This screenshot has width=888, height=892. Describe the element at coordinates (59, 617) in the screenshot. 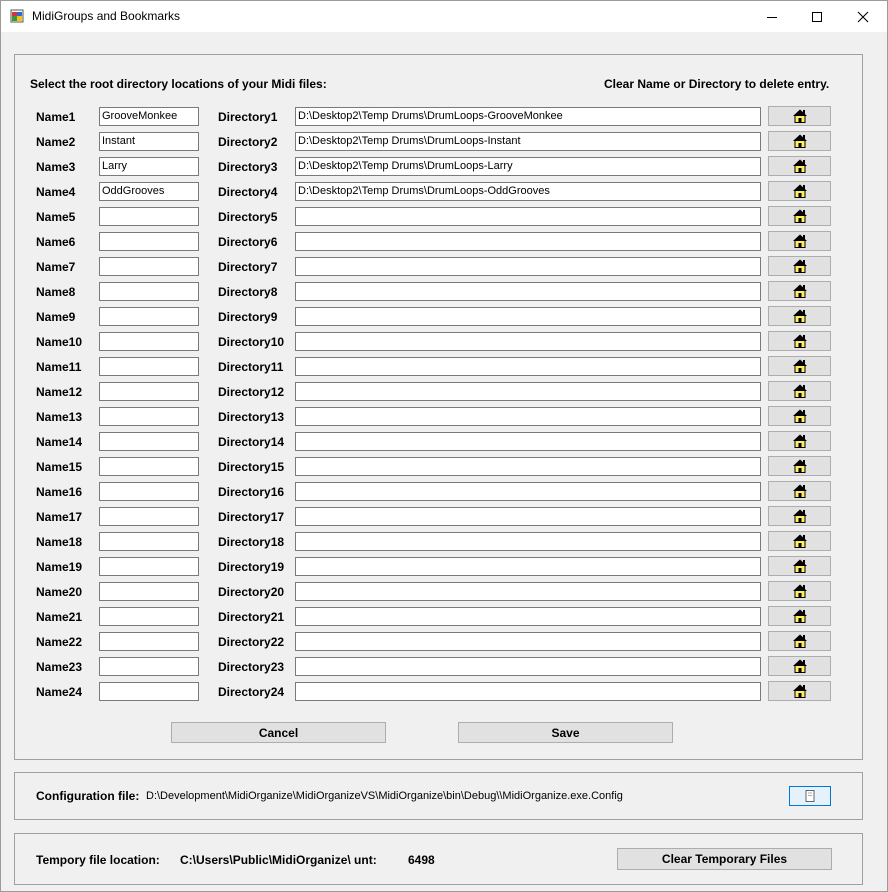

I see `name-label: Name21` at that location.